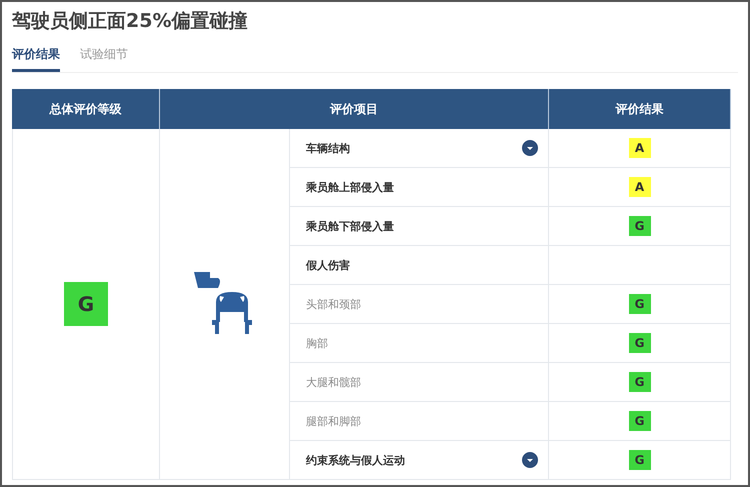  Describe the element at coordinates (354, 109) in the screenshot. I see `column-header: 评价项目` at that location.